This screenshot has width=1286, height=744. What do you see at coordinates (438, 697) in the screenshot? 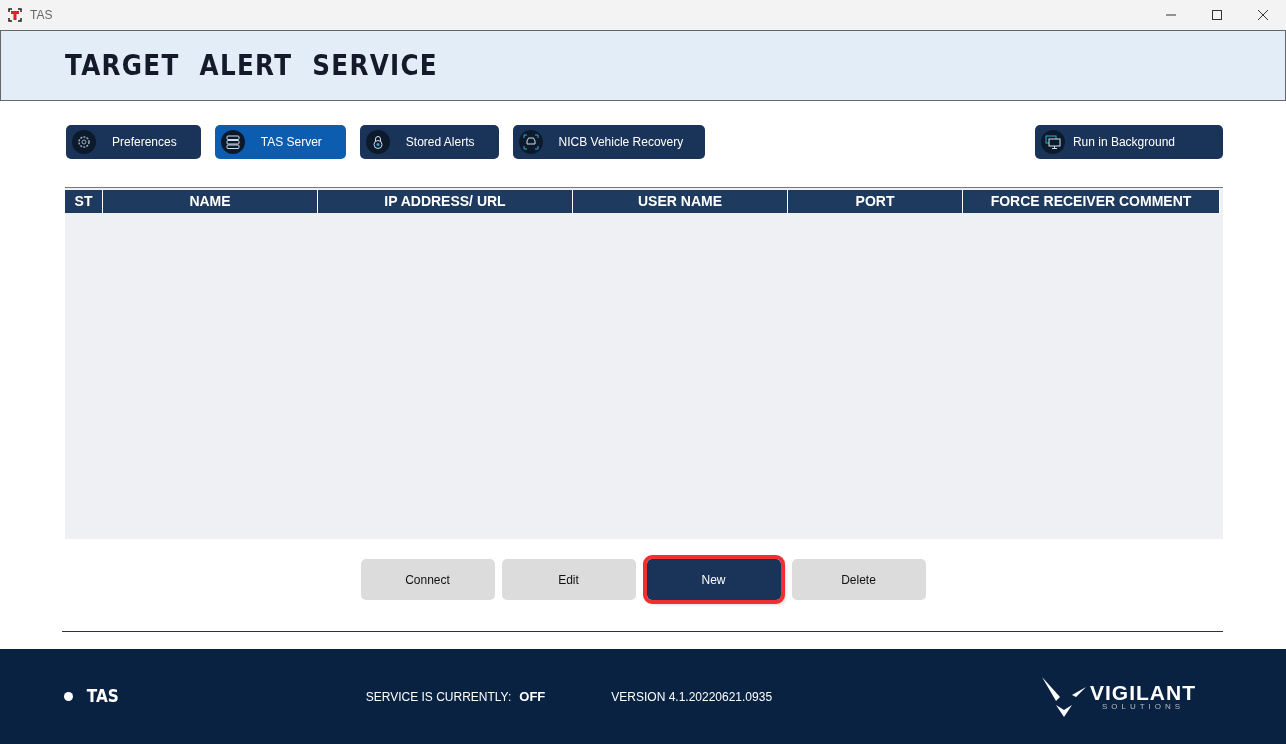
I see `service-status-label: SERVICE IS CURRENTLY:` at bounding box center [438, 697].